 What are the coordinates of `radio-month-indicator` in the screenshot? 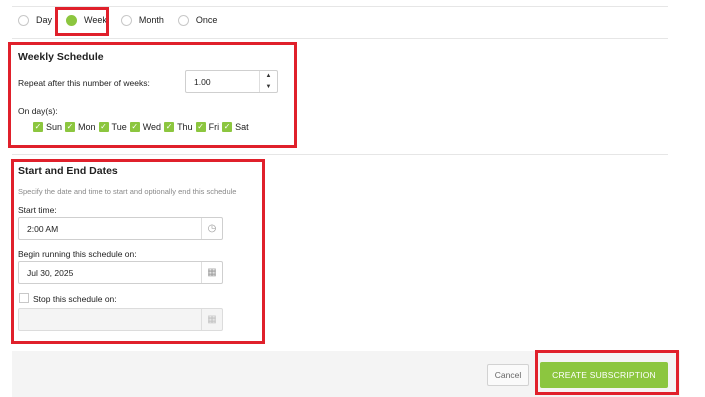 It's located at (126, 20).